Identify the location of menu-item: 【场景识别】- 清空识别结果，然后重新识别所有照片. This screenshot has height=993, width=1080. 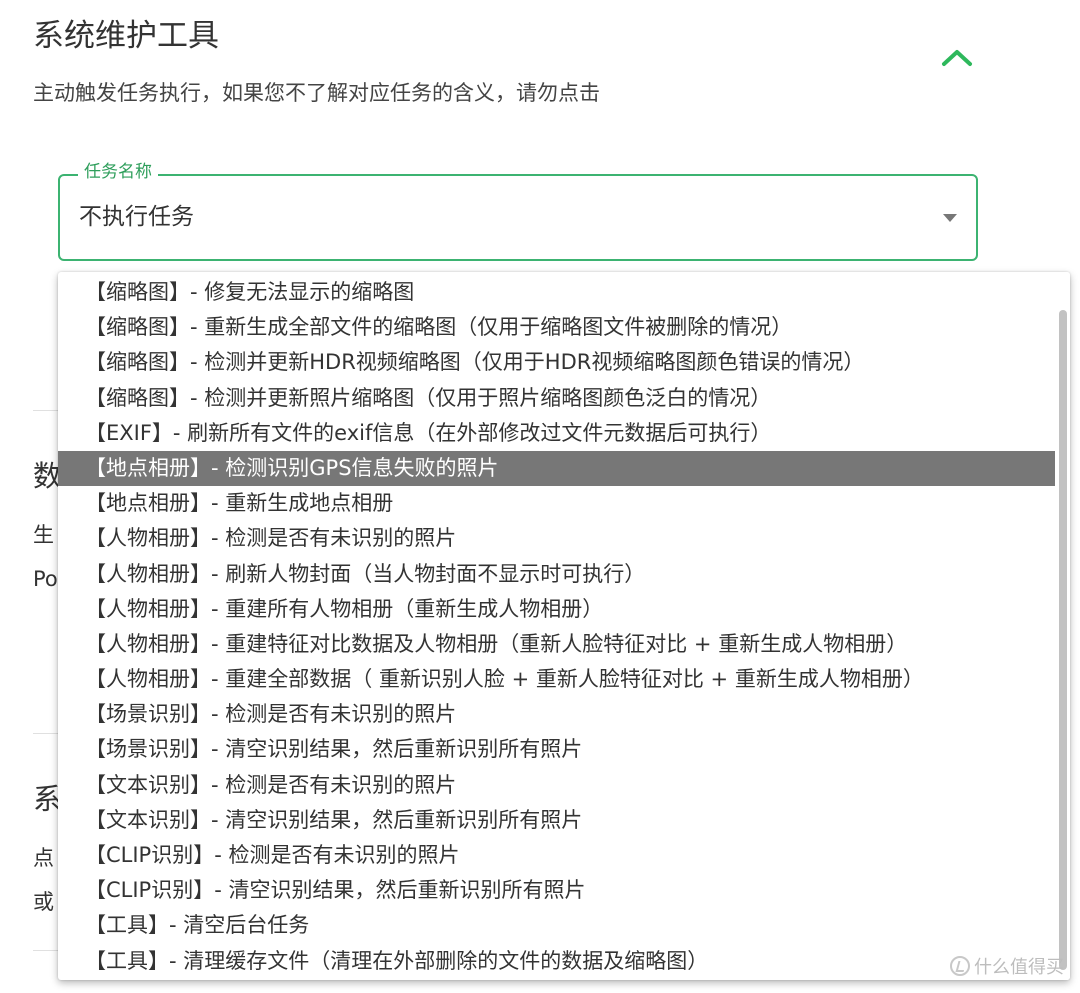
(556, 749).